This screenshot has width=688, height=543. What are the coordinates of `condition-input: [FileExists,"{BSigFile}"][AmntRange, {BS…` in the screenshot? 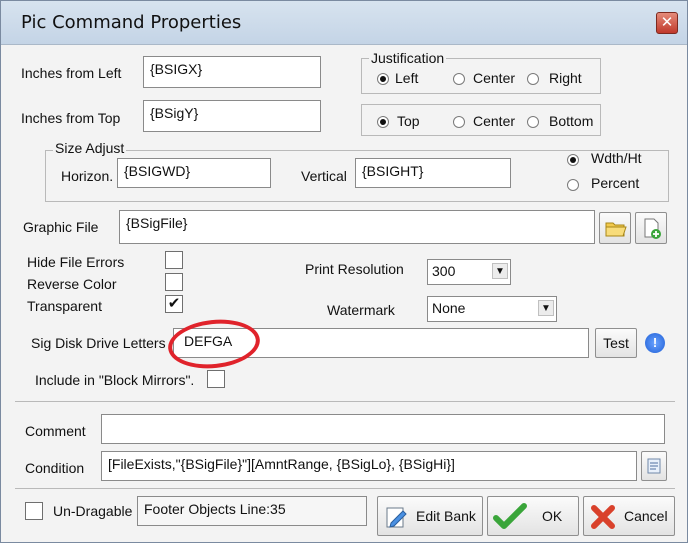 It's located at (369, 466).